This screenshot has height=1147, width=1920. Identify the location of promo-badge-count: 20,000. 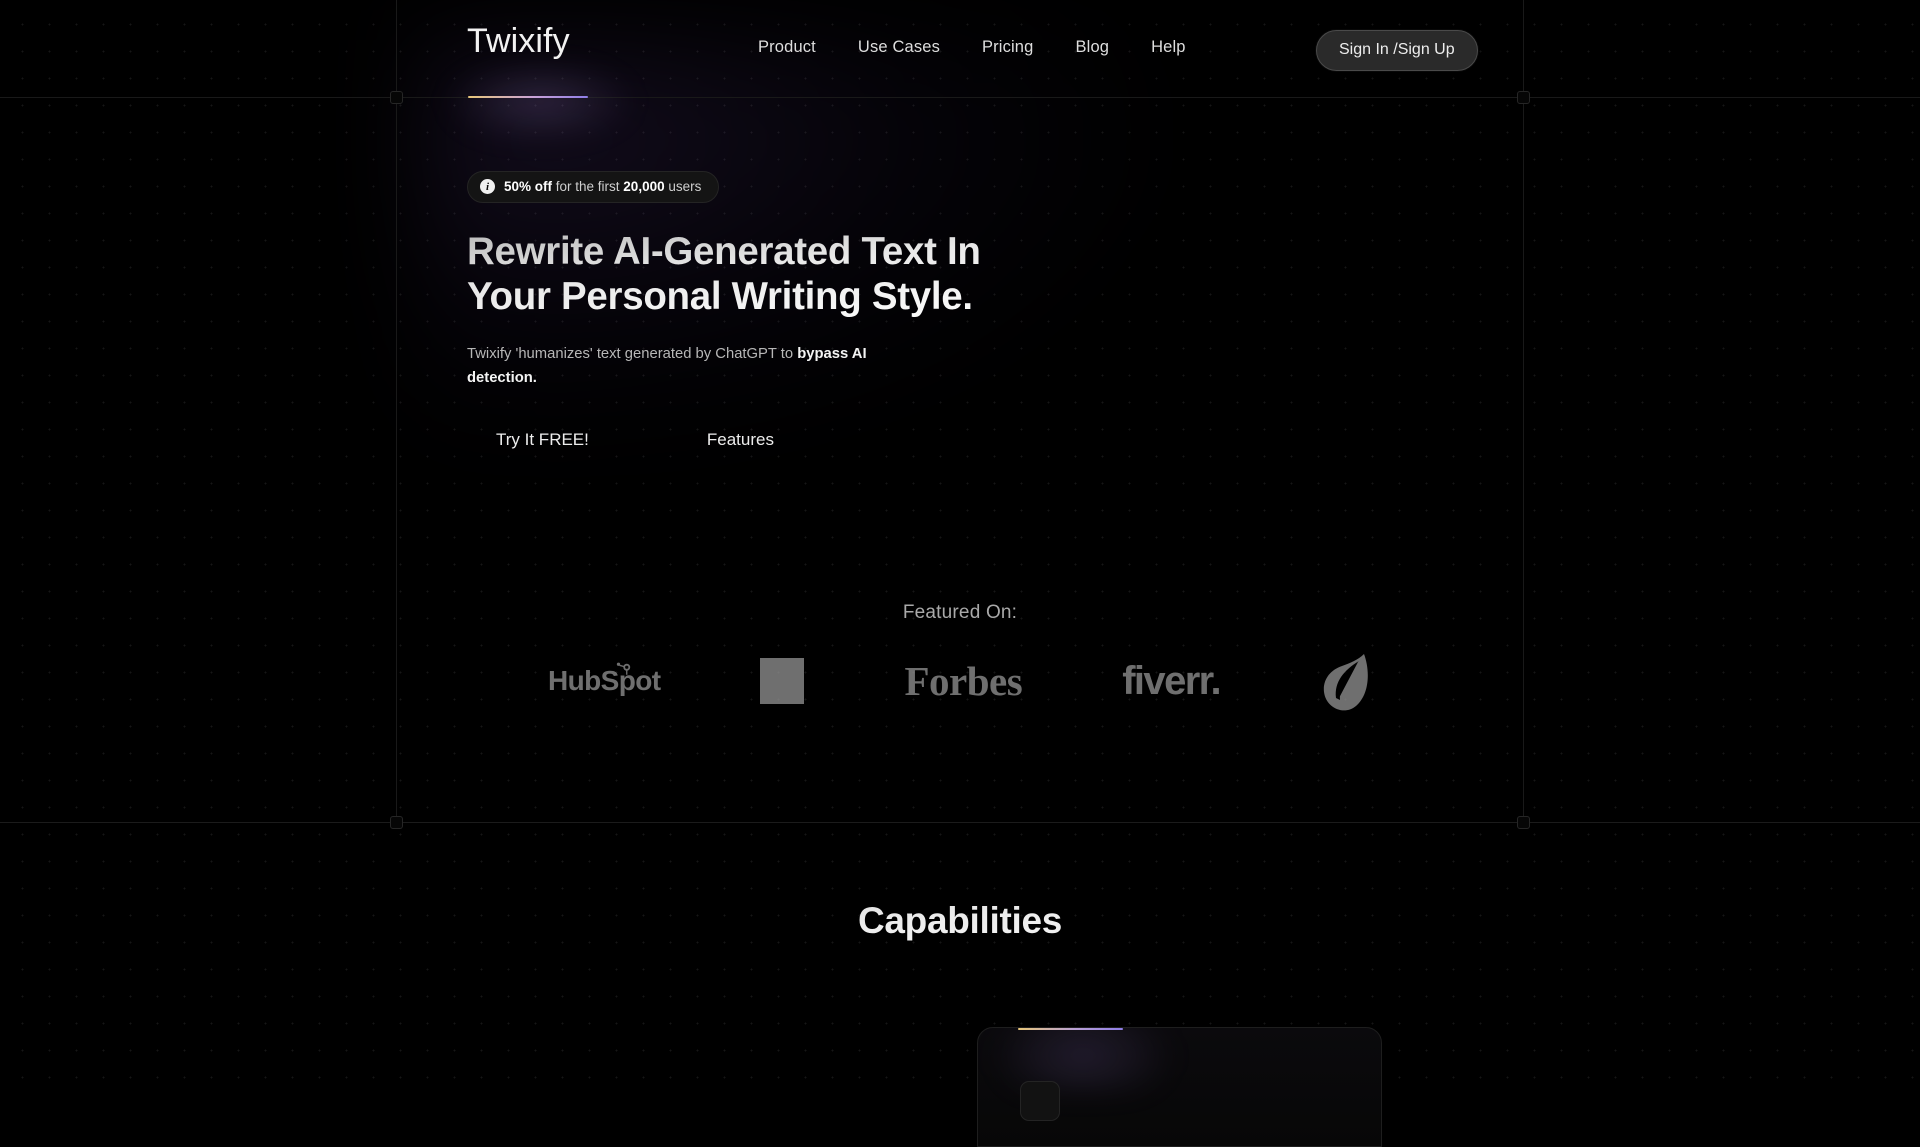
(643, 186).